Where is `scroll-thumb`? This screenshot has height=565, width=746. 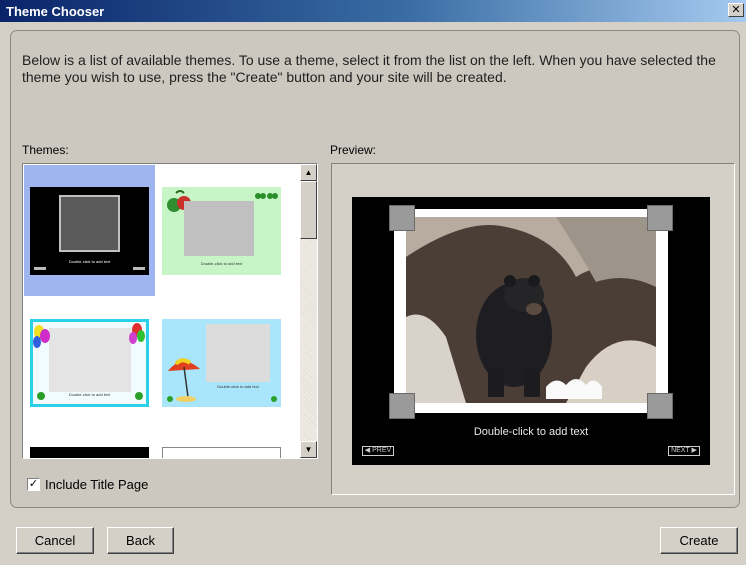 scroll-thumb is located at coordinates (308, 210).